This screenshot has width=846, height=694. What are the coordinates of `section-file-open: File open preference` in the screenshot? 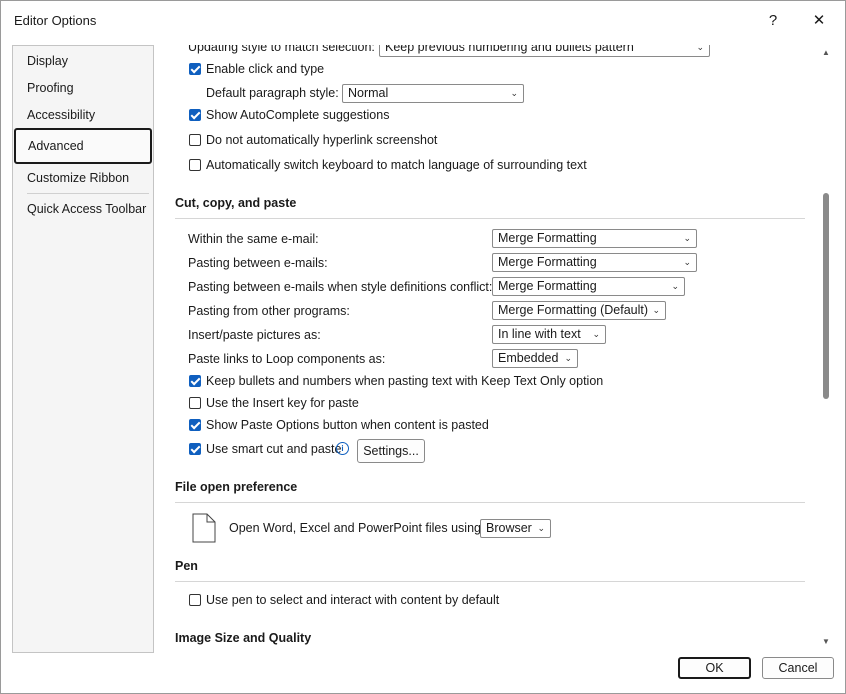 It's located at (236, 487).